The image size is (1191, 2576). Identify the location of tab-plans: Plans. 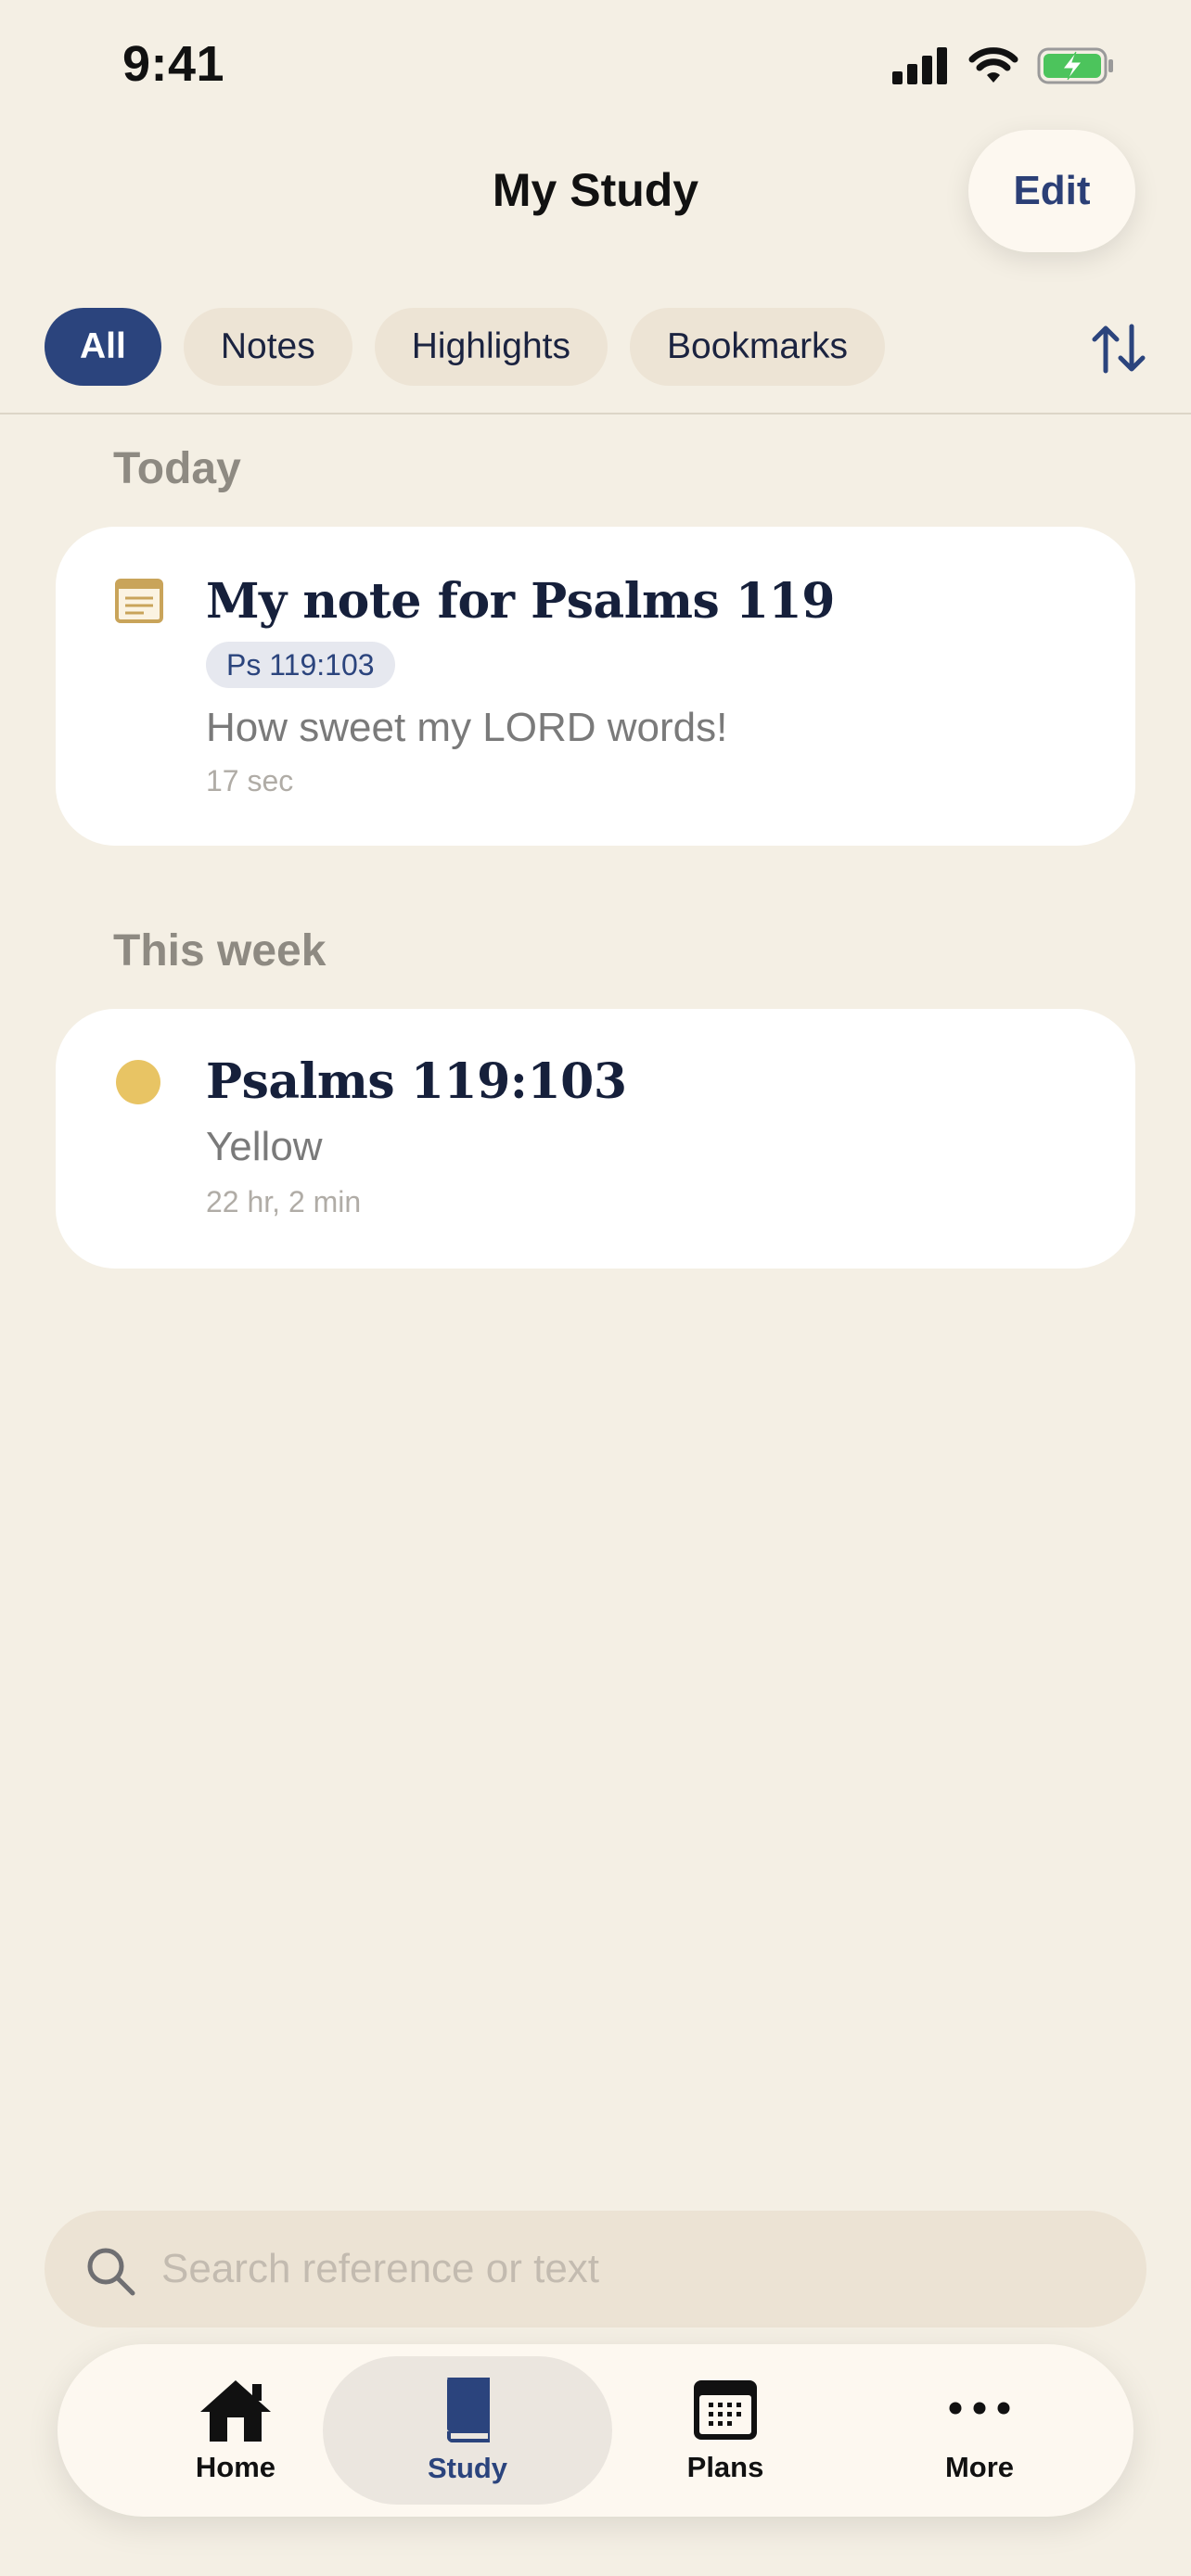
(725, 2431).